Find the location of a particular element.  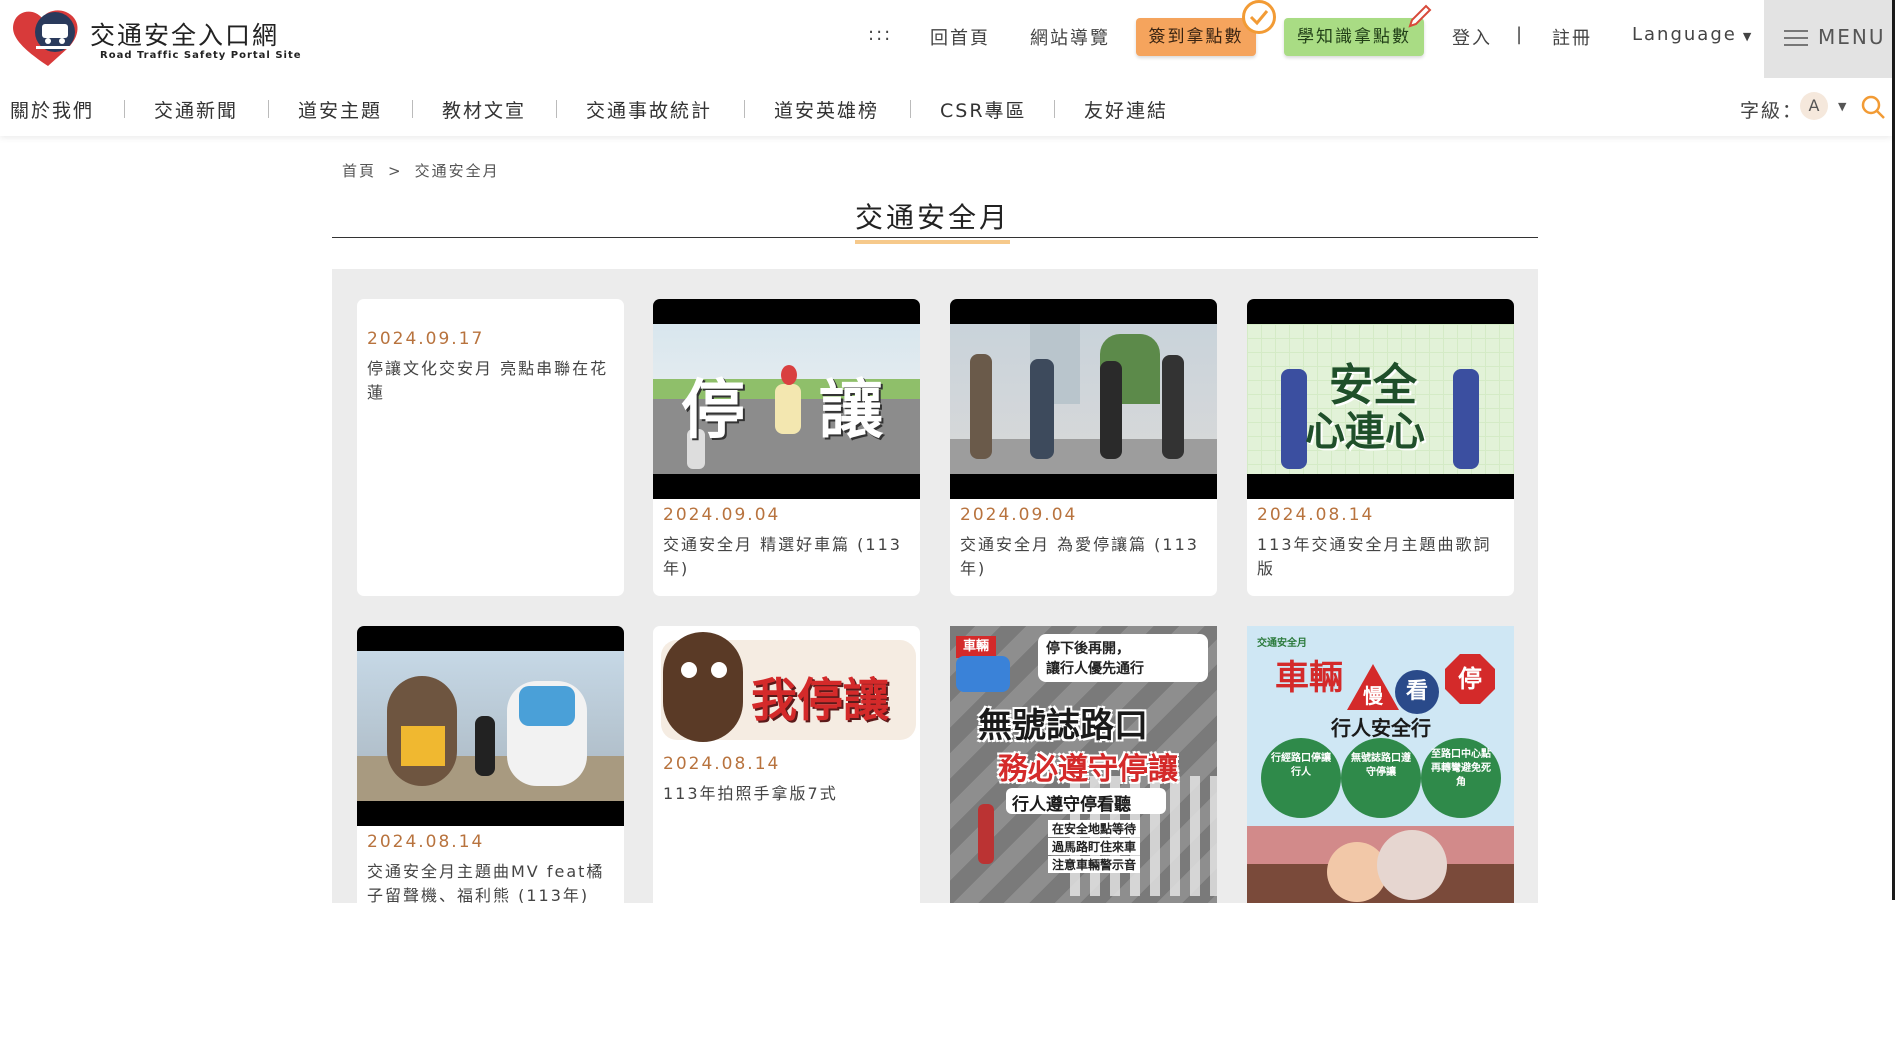

thumb-text: 我停讓 is located at coordinates (820, 700).